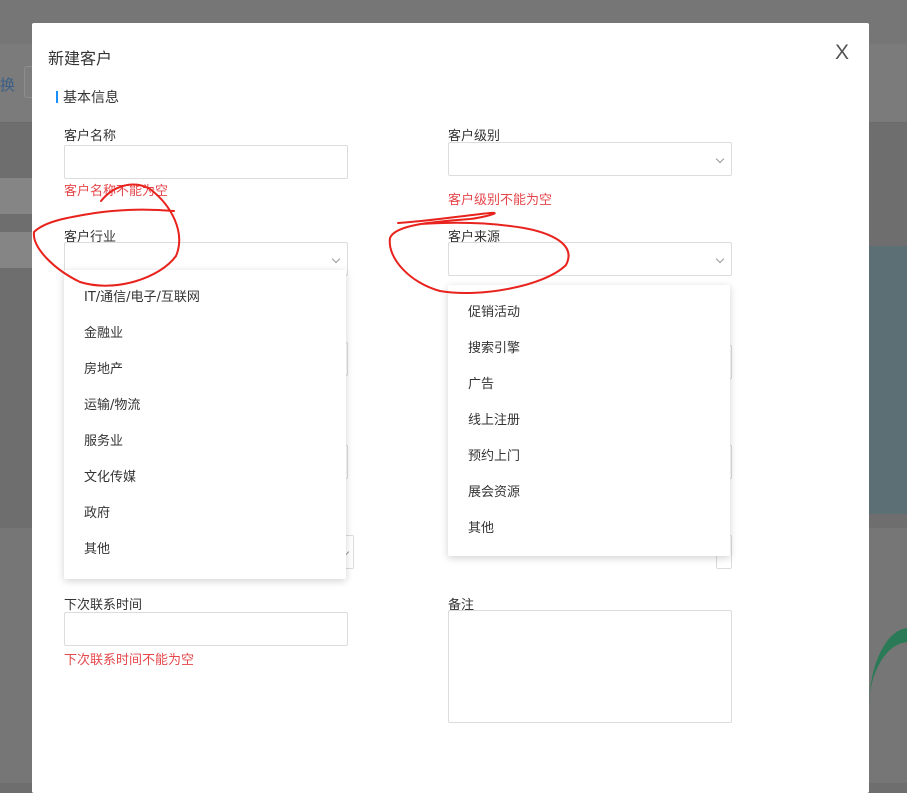 Image resolution: width=907 pixels, height=793 pixels. I want to click on source-option: 促销活动, so click(589, 313).